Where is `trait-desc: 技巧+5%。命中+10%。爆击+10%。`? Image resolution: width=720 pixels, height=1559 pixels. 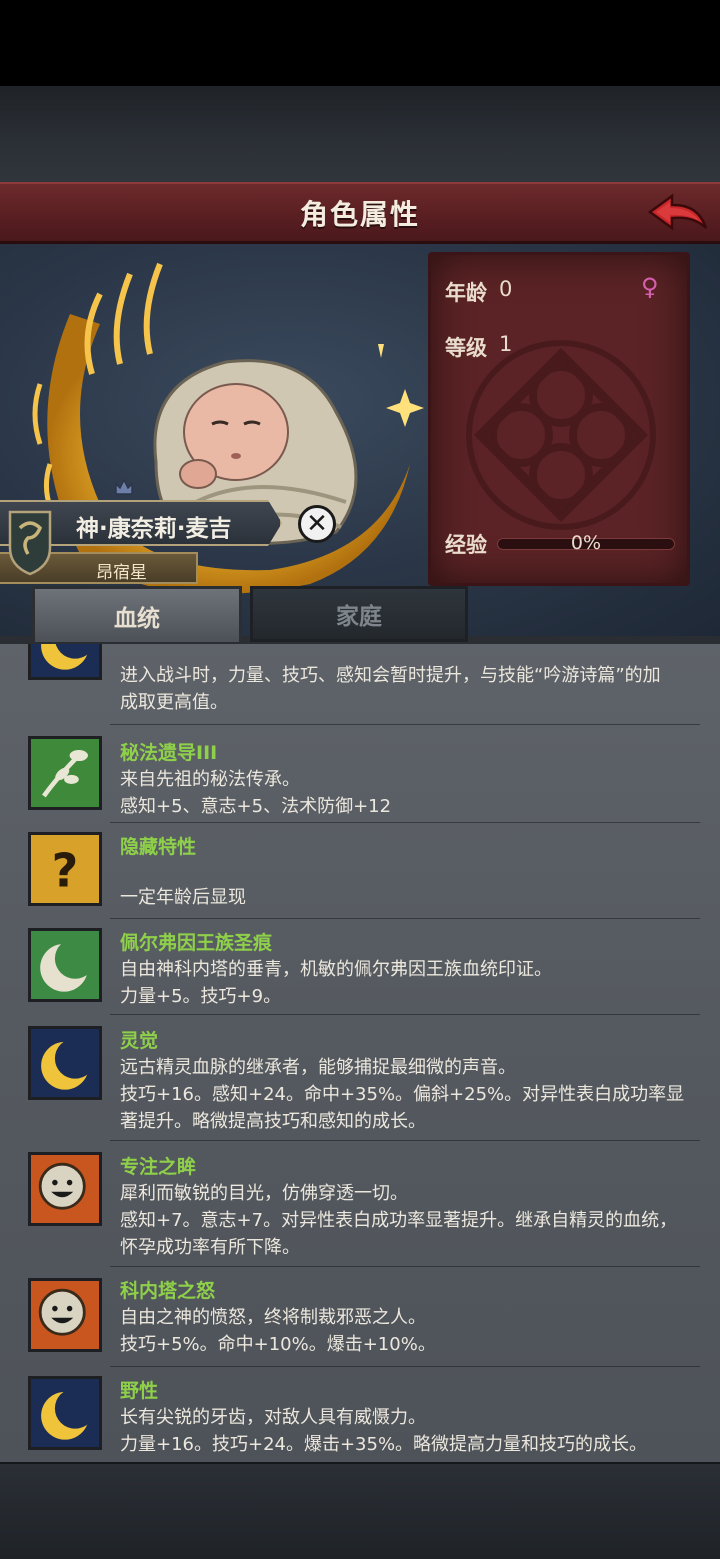
trait-desc: 技巧+5%。命中+10%。爆击+10%。 is located at coordinates (278, 1344).